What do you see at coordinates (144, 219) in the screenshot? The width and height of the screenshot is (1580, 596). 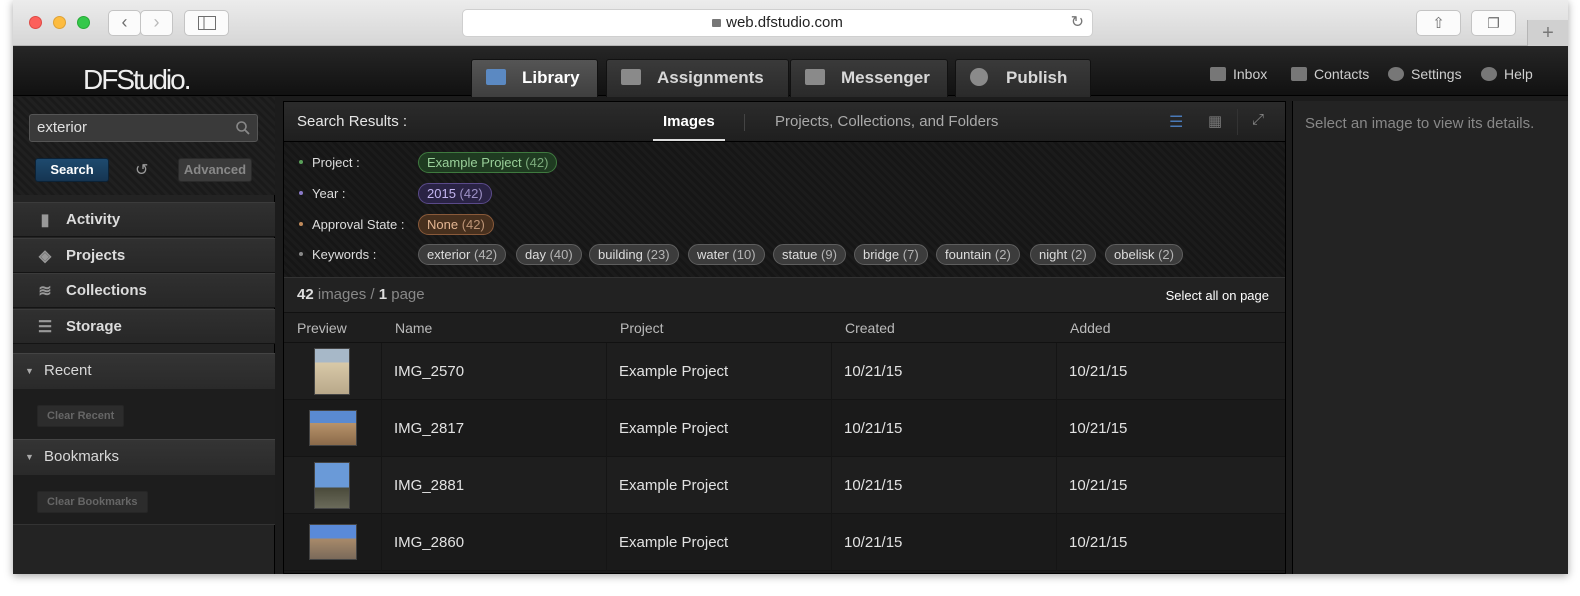 I see `sidebar-item-activity: ▮ Activity` at bounding box center [144, 219].